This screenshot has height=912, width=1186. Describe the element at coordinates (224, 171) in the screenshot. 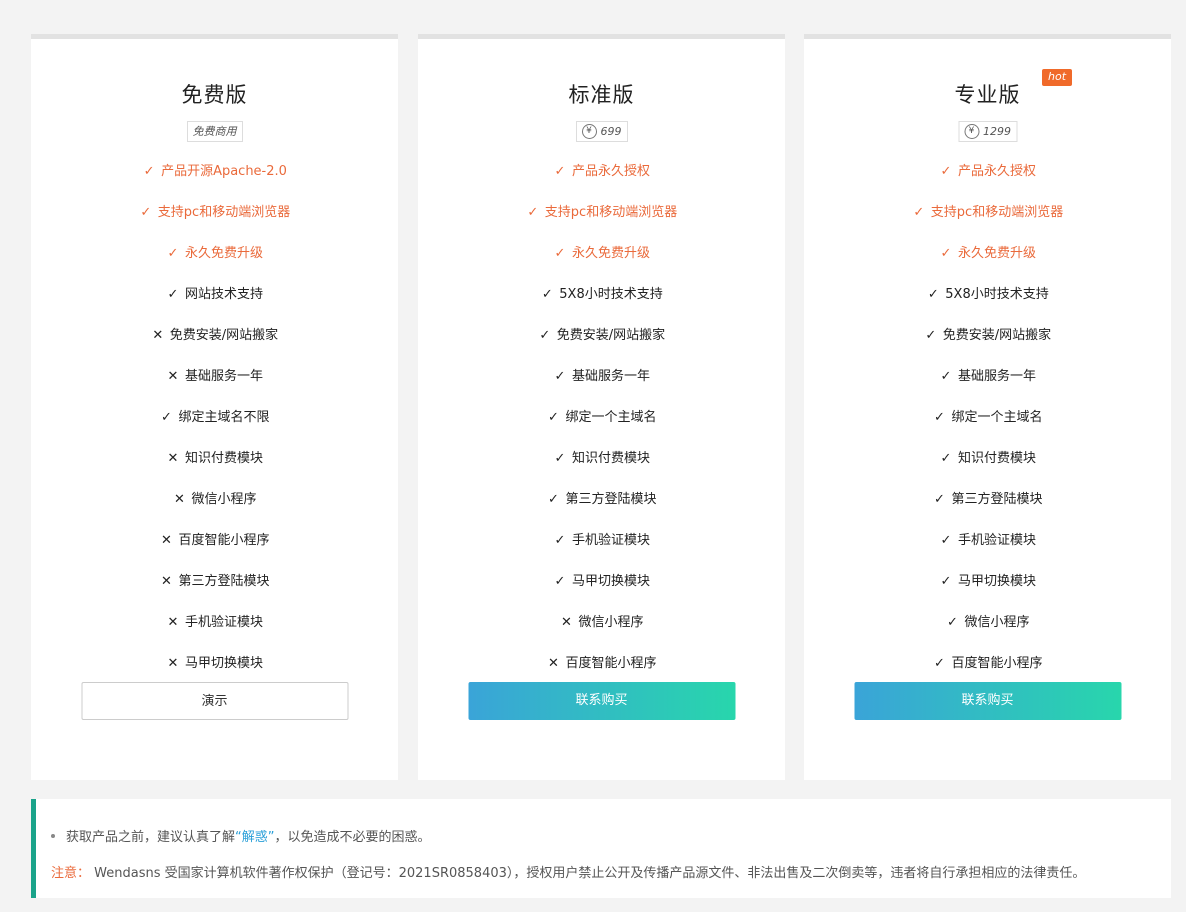

I see `feature-label: 产品开源Apache-2.0` at that location.